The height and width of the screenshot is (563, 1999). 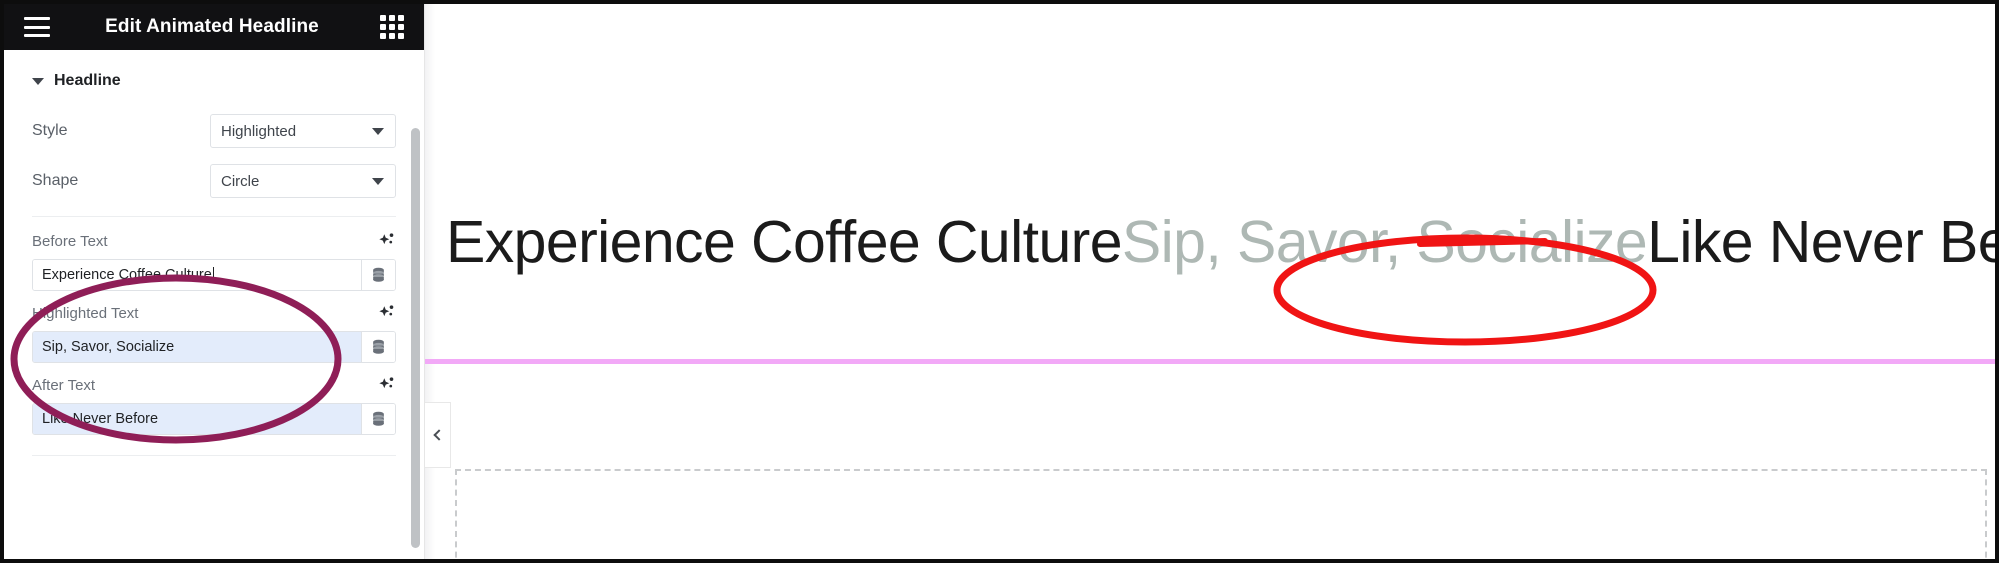 What do you see at coordinates (197, 347) in the screenshot?
I see `highlighted-text-input: Sip, Savor, Socialize` at bounding box center [197, 347].